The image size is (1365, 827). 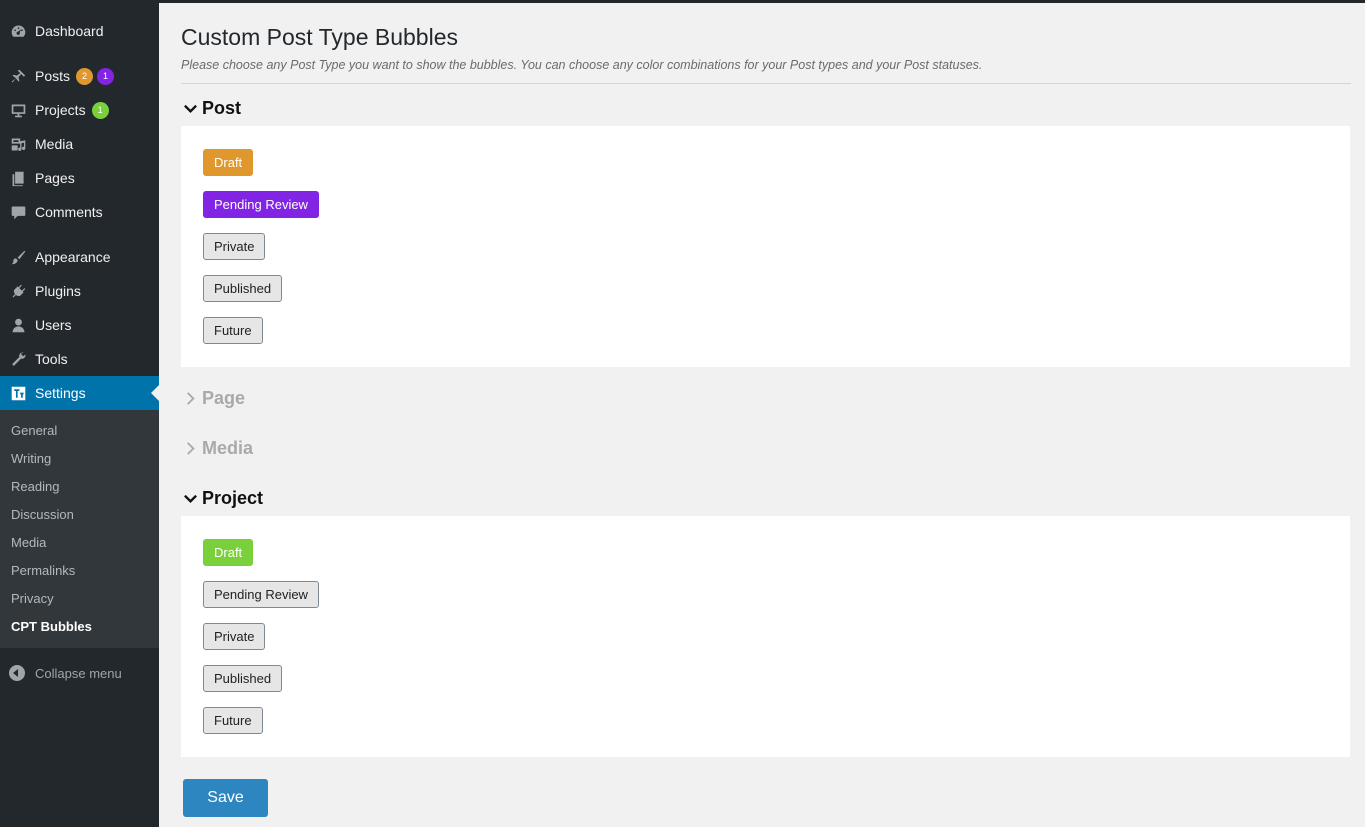 I want to click on draft-count-badge: 2, so click(x=85, y=76).